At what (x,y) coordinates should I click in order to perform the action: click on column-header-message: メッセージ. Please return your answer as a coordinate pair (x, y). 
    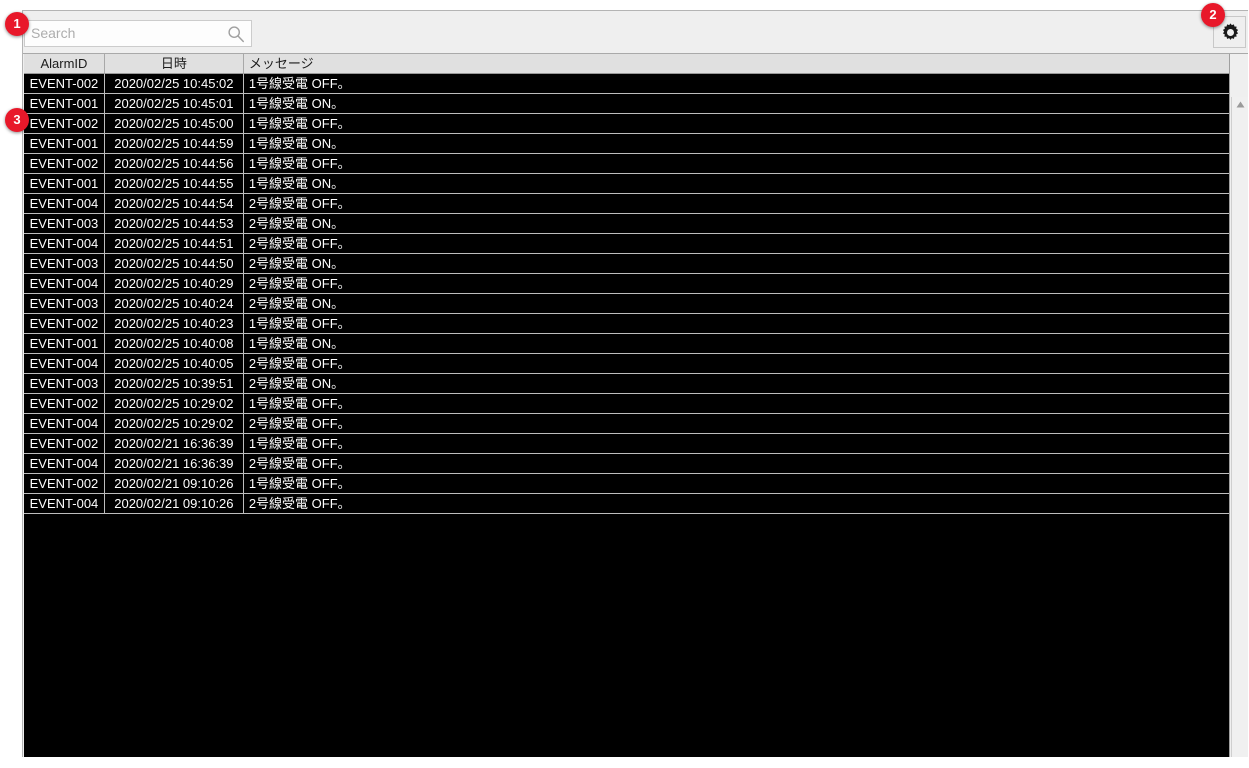
    Looking at the image, I should click on (736, 63).